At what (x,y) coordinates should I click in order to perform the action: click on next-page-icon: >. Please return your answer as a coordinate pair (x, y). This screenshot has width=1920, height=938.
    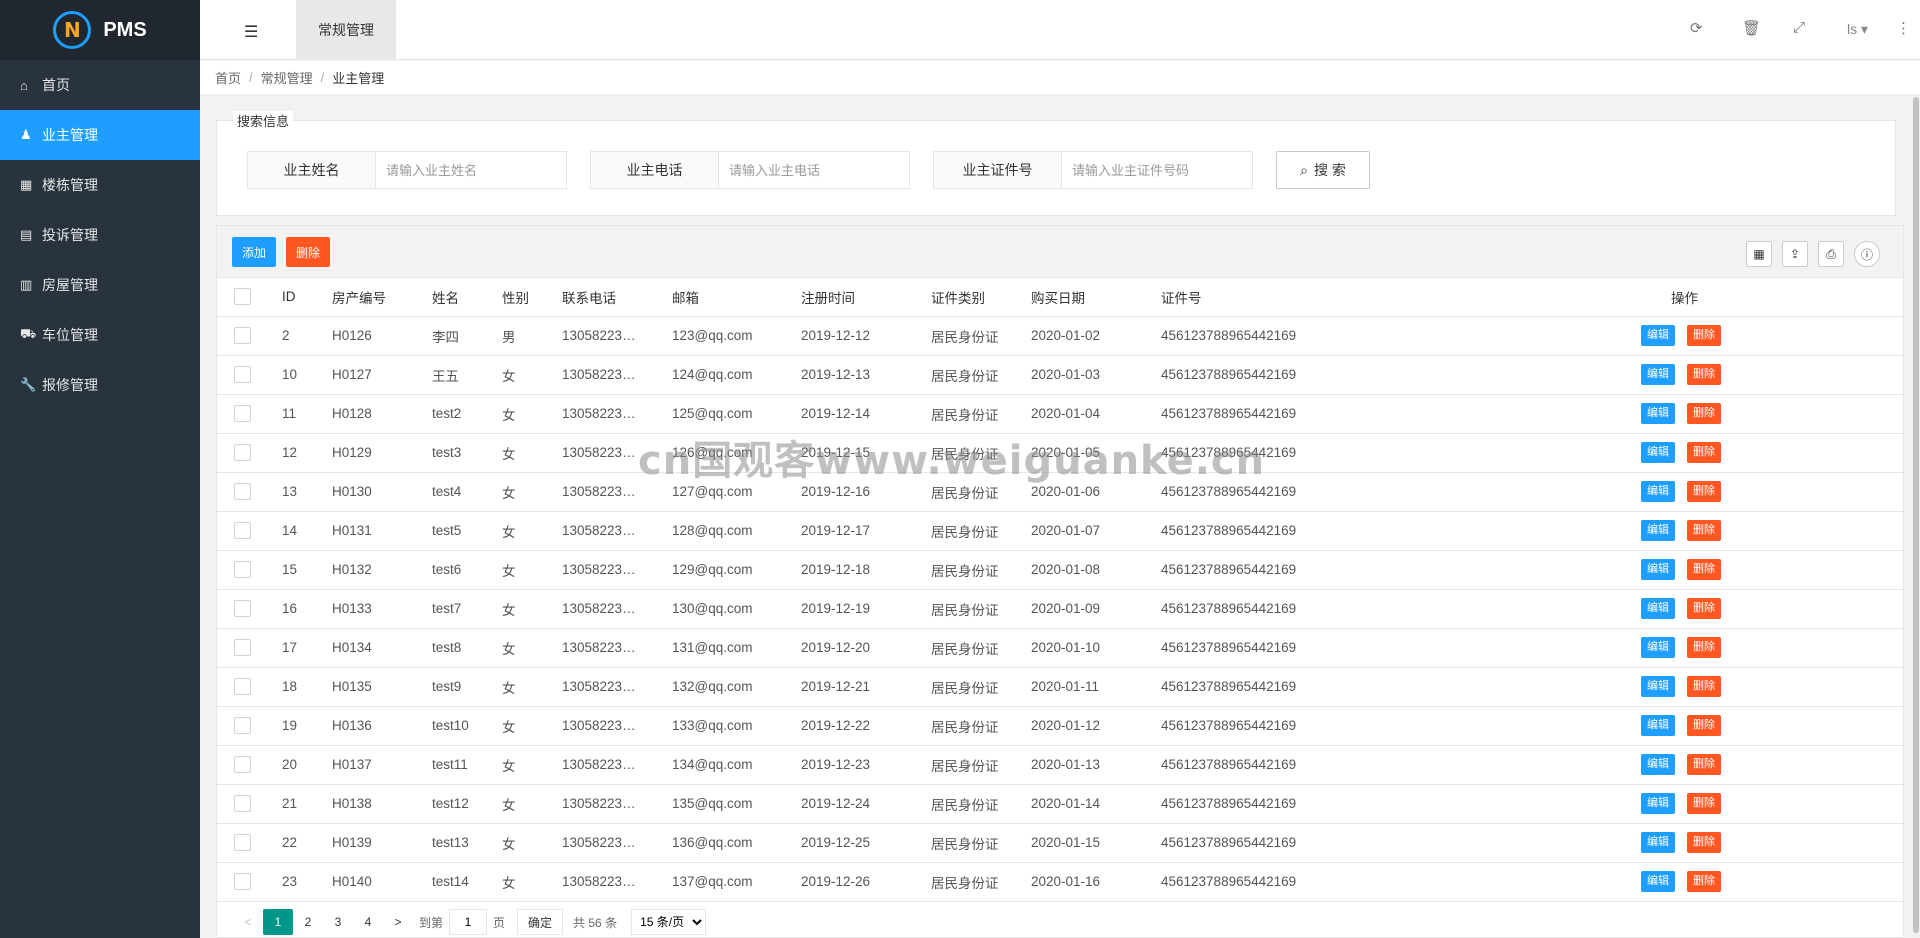
    Looking at the image, I should click on (398, 922).